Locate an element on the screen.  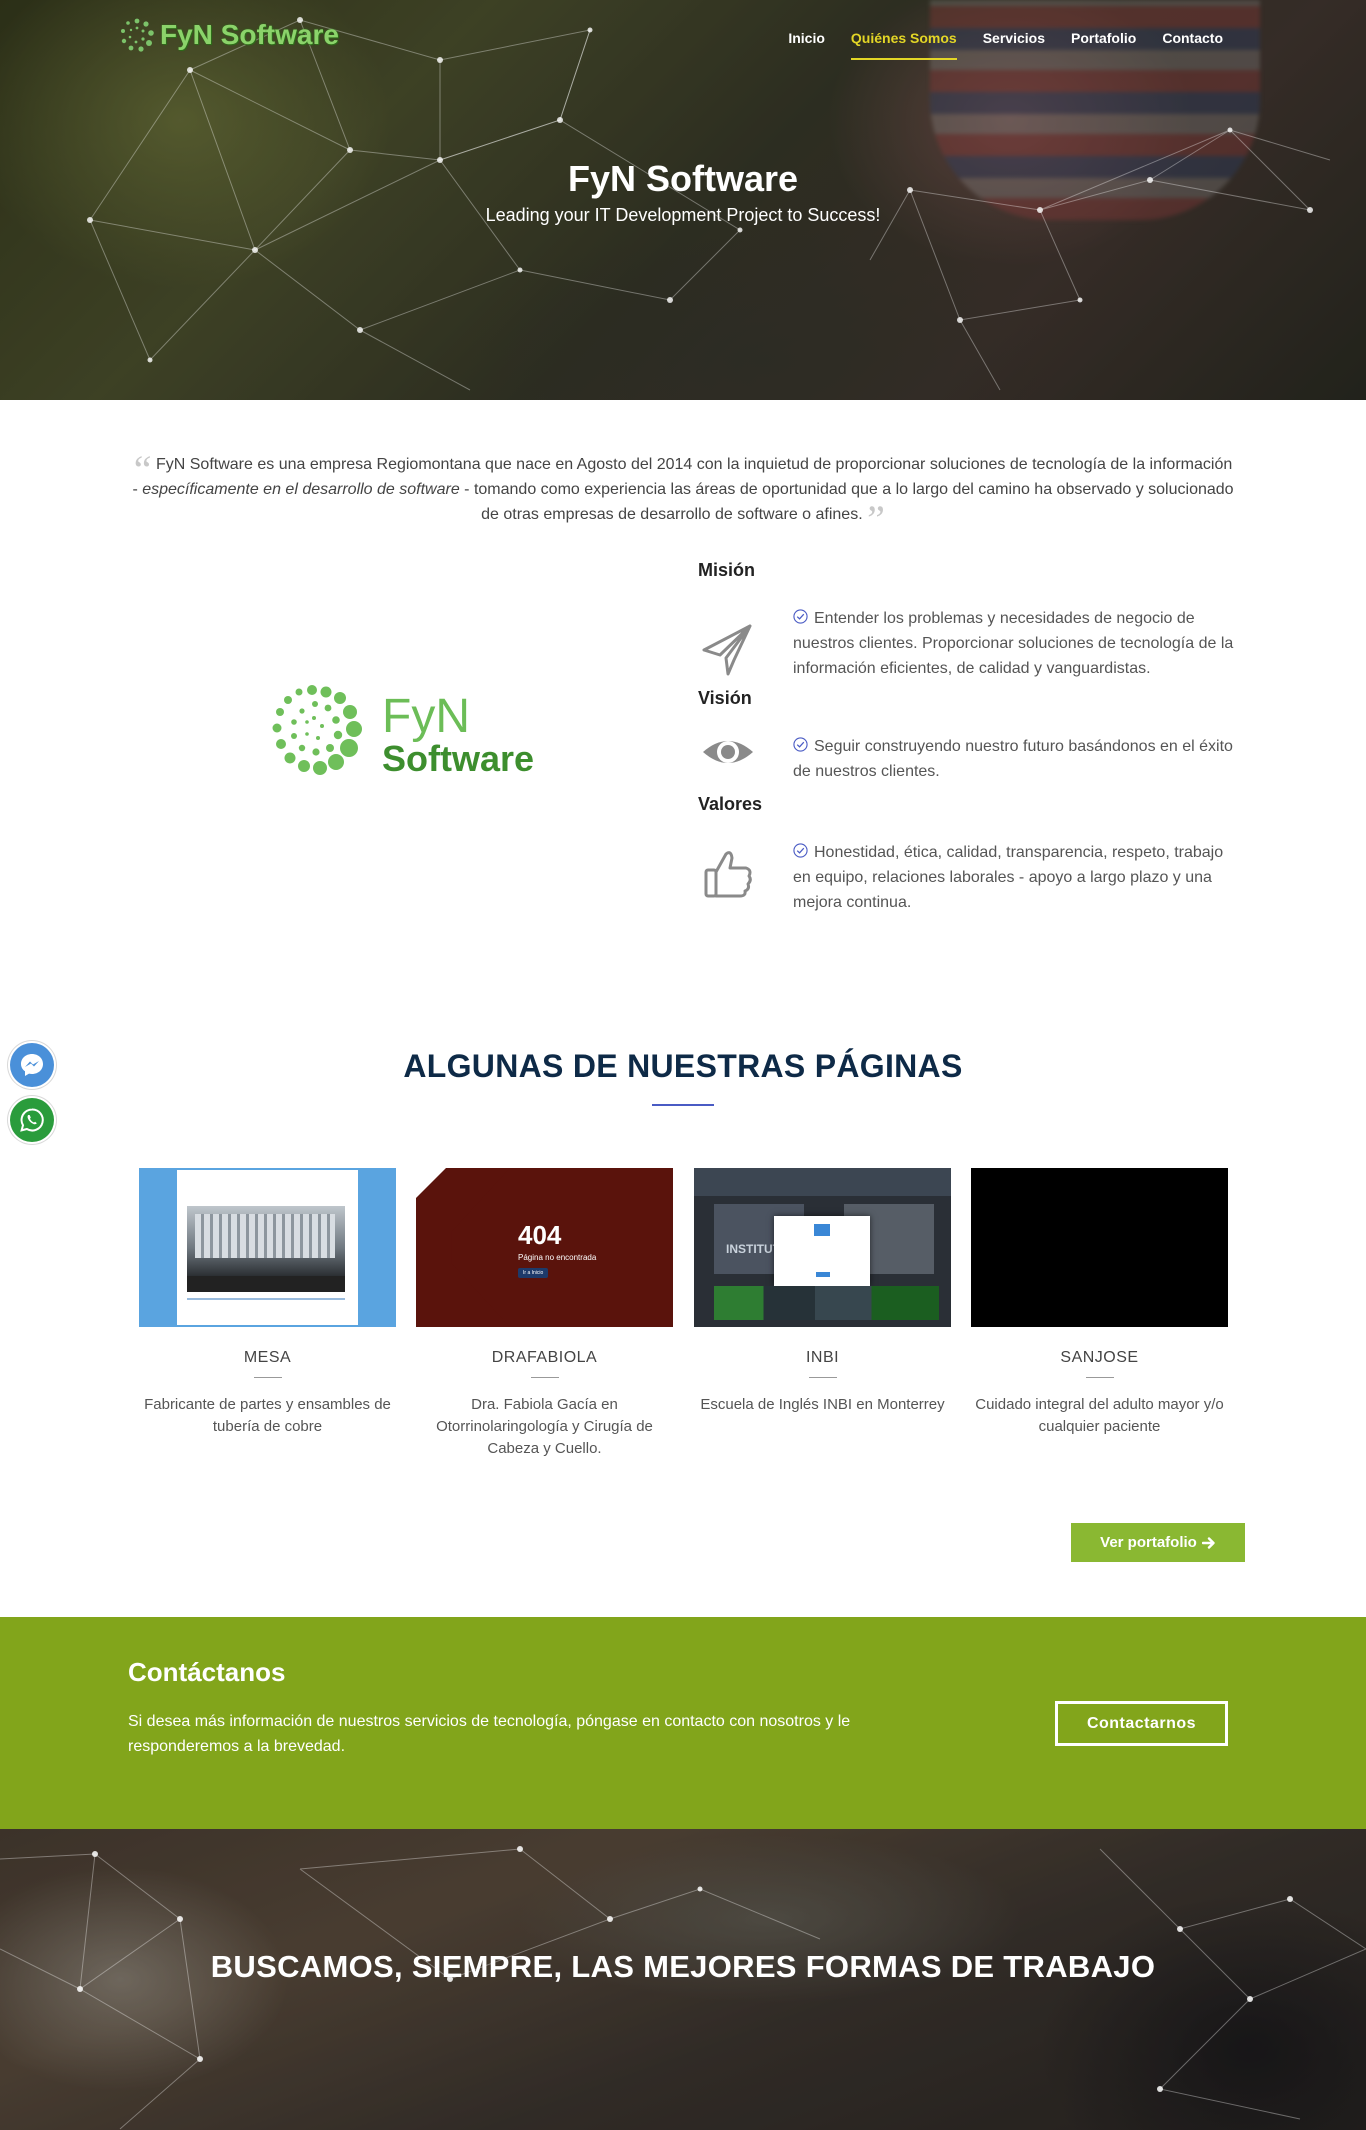
title-underline is located at coordinates (683, 1105).